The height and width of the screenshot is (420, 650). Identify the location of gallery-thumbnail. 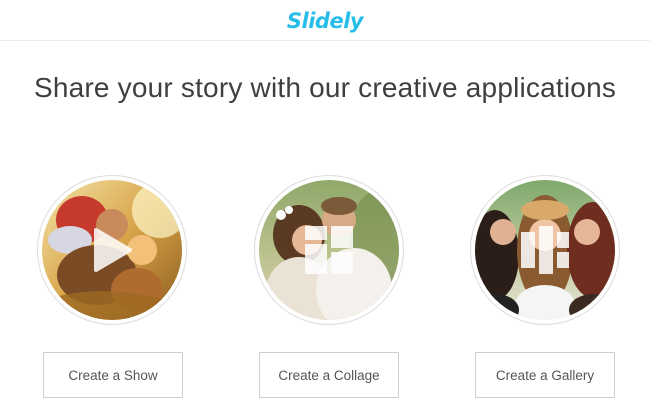
(545, 250).